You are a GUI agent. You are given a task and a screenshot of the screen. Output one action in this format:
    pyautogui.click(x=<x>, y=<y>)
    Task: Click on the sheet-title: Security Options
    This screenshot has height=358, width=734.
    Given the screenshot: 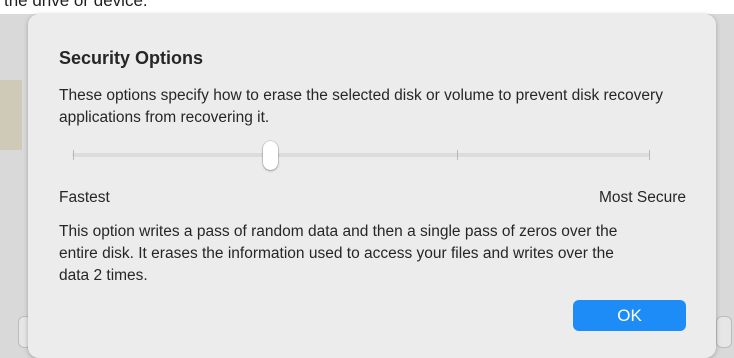 What is the action you would take?
    pyautogui.click(x=131, y=58)
    